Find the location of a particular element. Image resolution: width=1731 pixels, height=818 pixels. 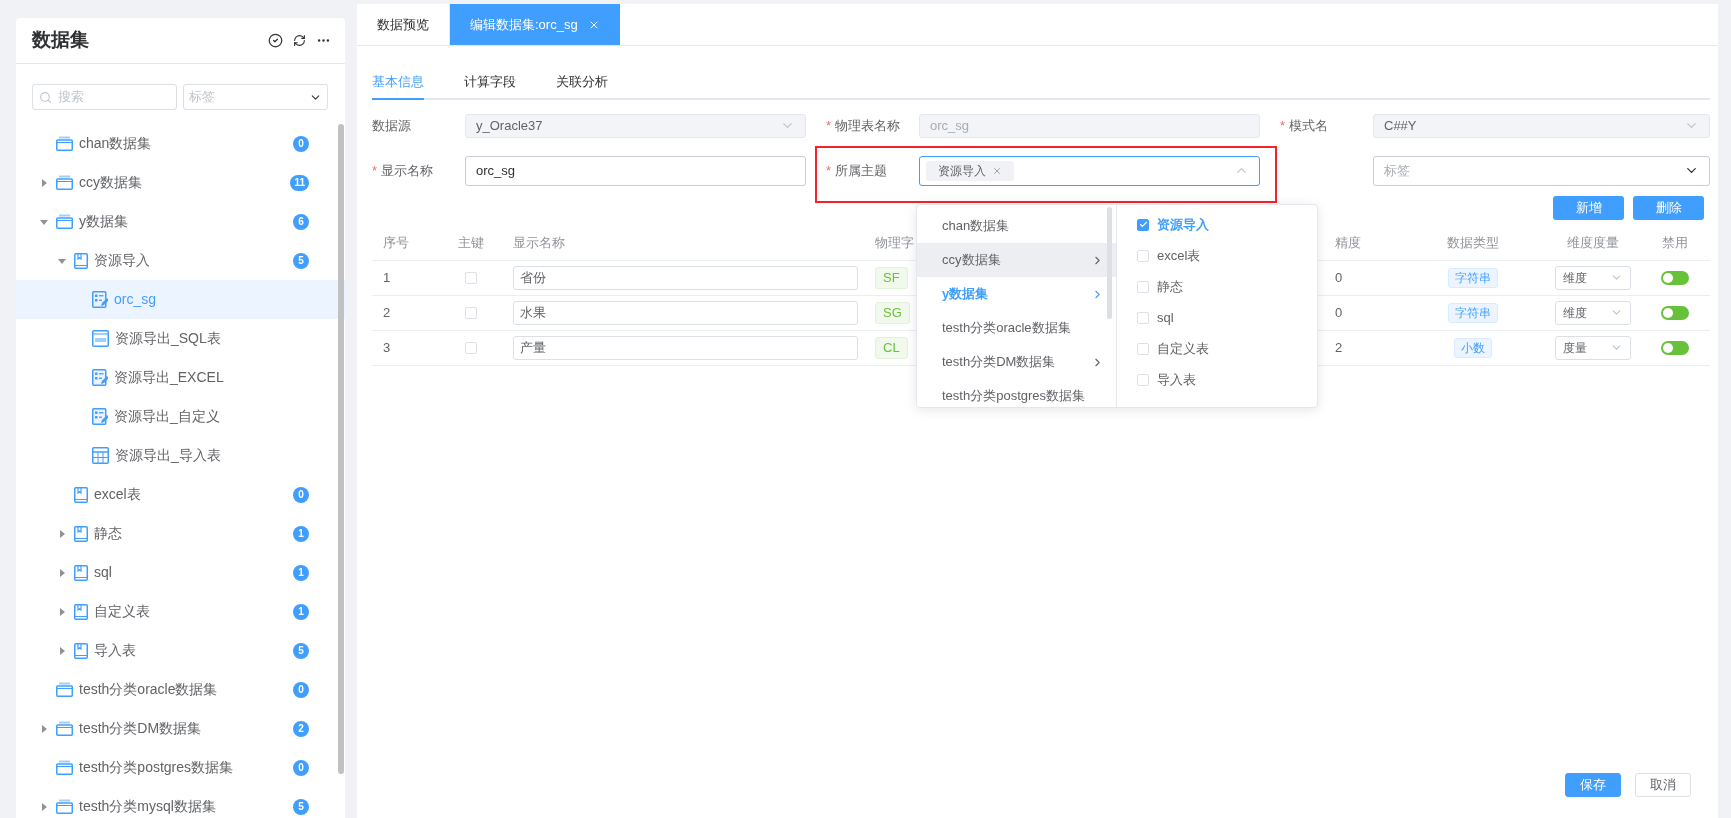

checkbox-option: 静态 is located at coordinates (1217, 286).